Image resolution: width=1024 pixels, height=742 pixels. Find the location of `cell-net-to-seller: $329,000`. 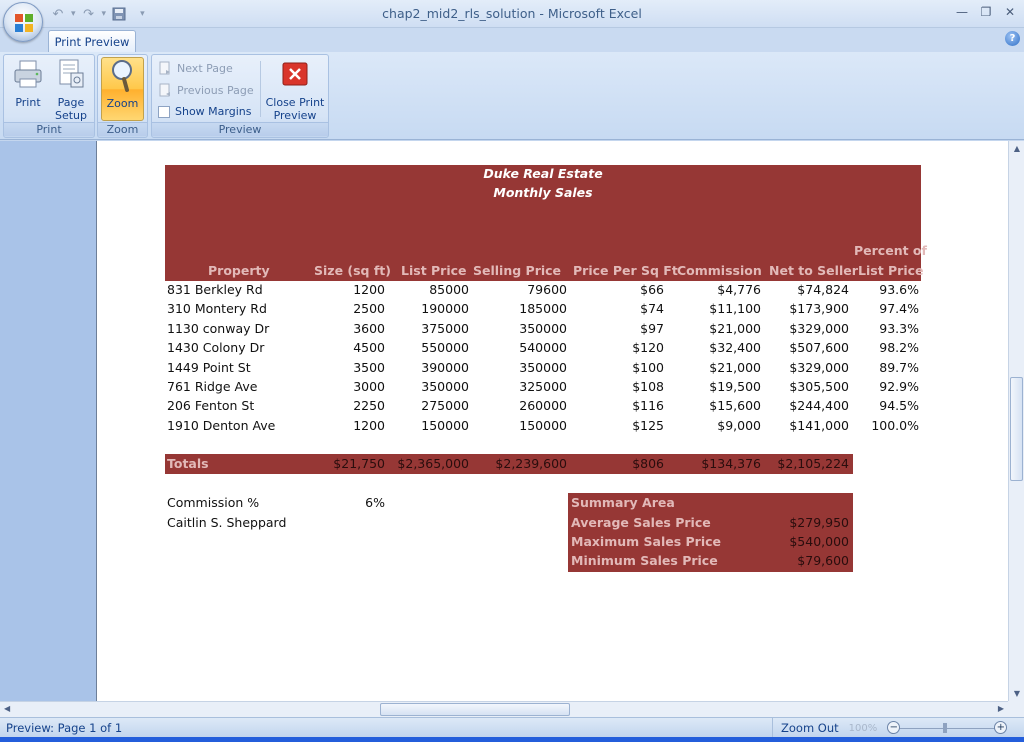

cell-net-to-seller: $329,000 is located at coordinates (819, 328).